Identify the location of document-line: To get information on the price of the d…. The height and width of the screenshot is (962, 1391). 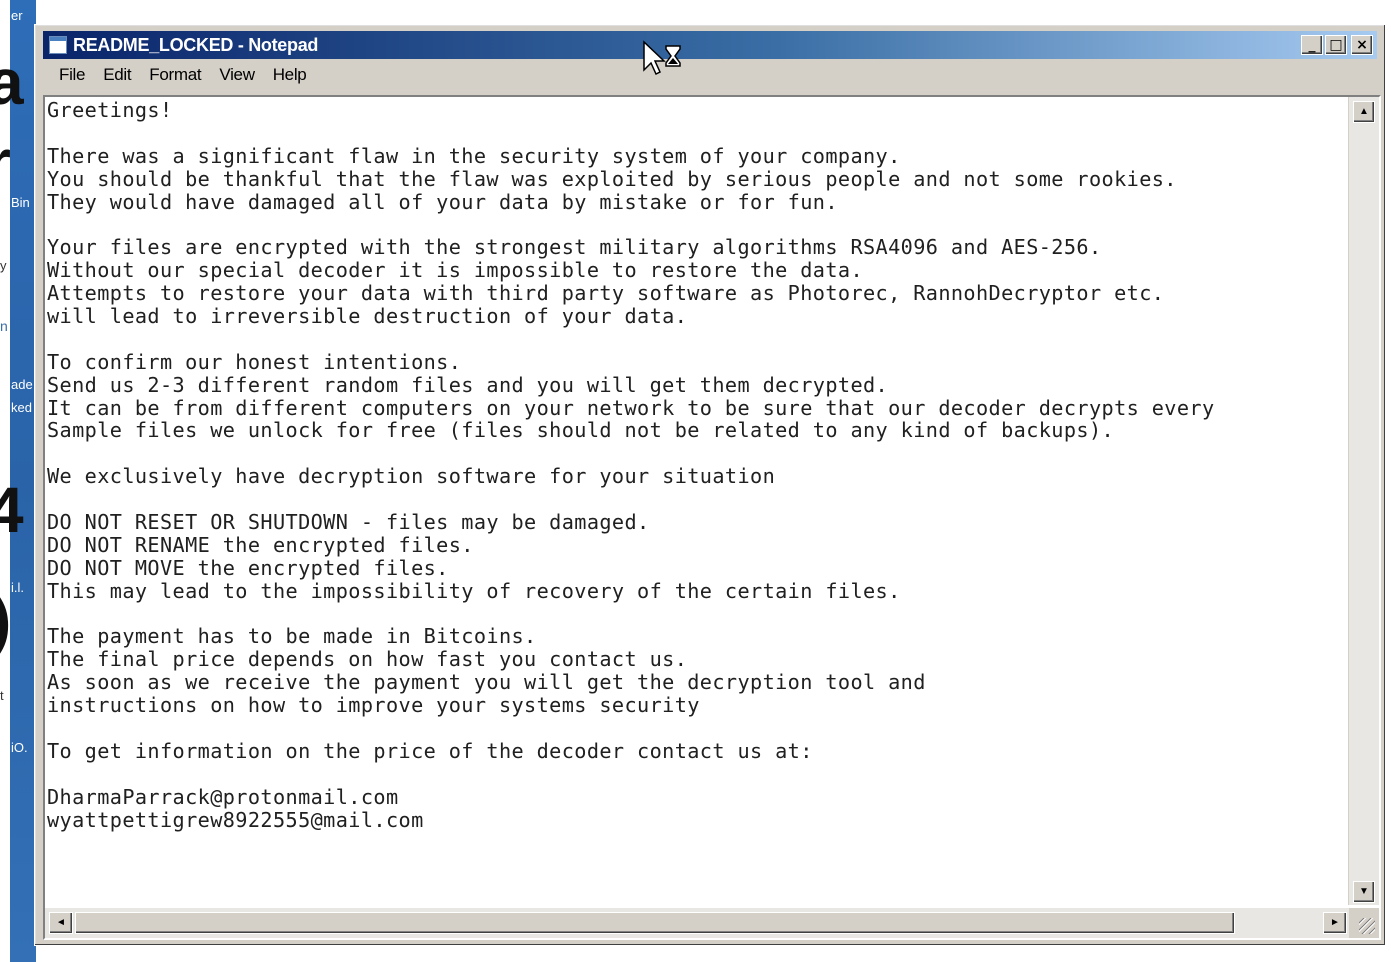
(430, 750).